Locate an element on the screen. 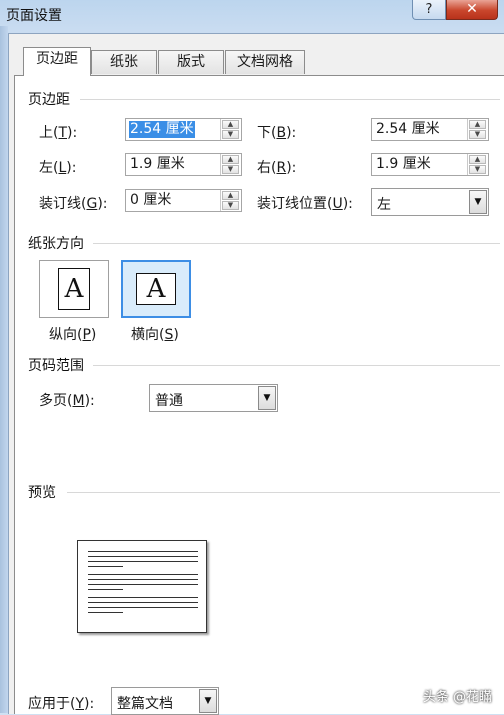  multiple-pages-value: 普通 is located at coordinates (169, 401).